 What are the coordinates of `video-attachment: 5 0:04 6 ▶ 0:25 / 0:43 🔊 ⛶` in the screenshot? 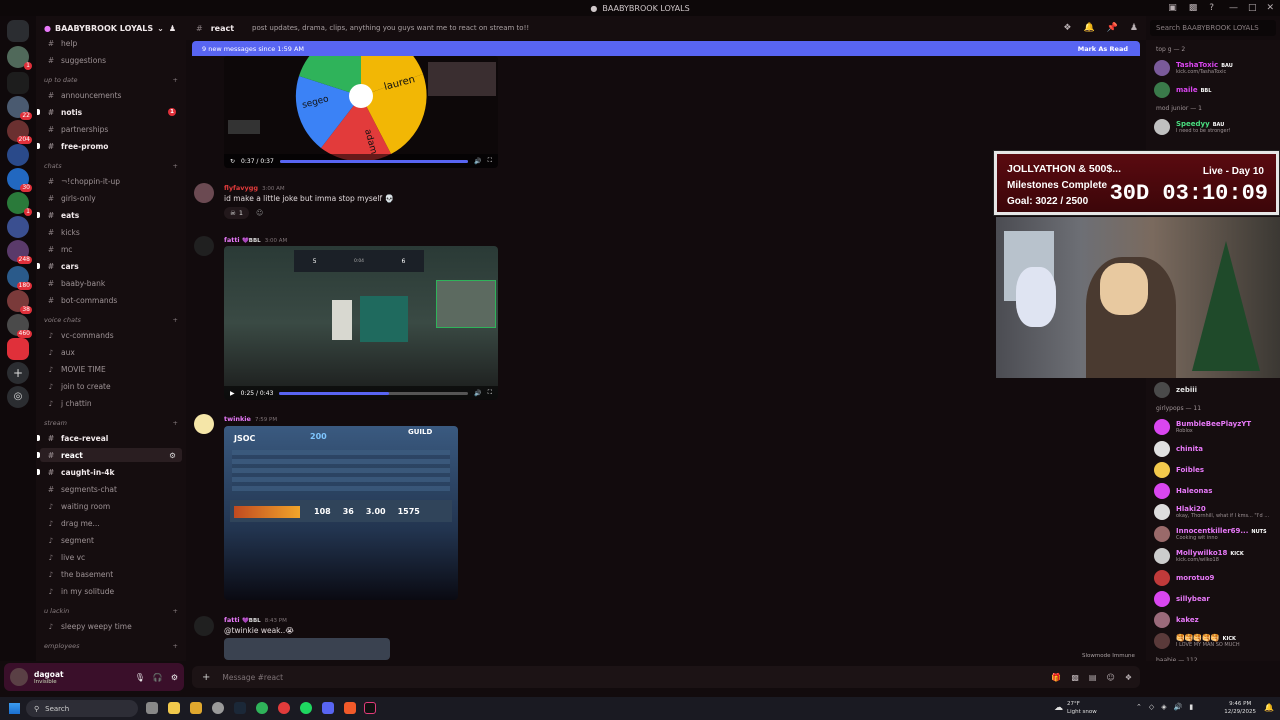 It's located at (361, 323).